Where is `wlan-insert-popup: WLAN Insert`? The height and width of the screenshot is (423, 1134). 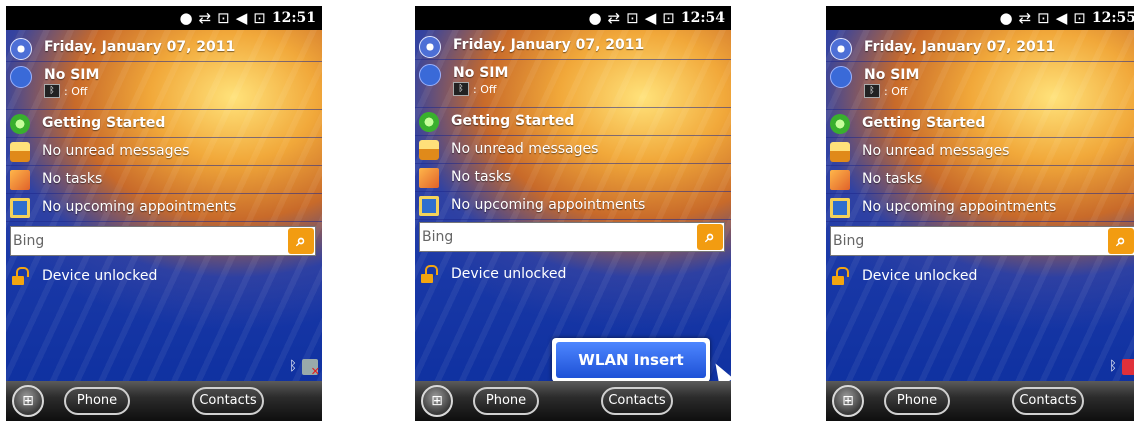 wlan-insert-popup: WLAN Insert is located at coordinates (631, 360).